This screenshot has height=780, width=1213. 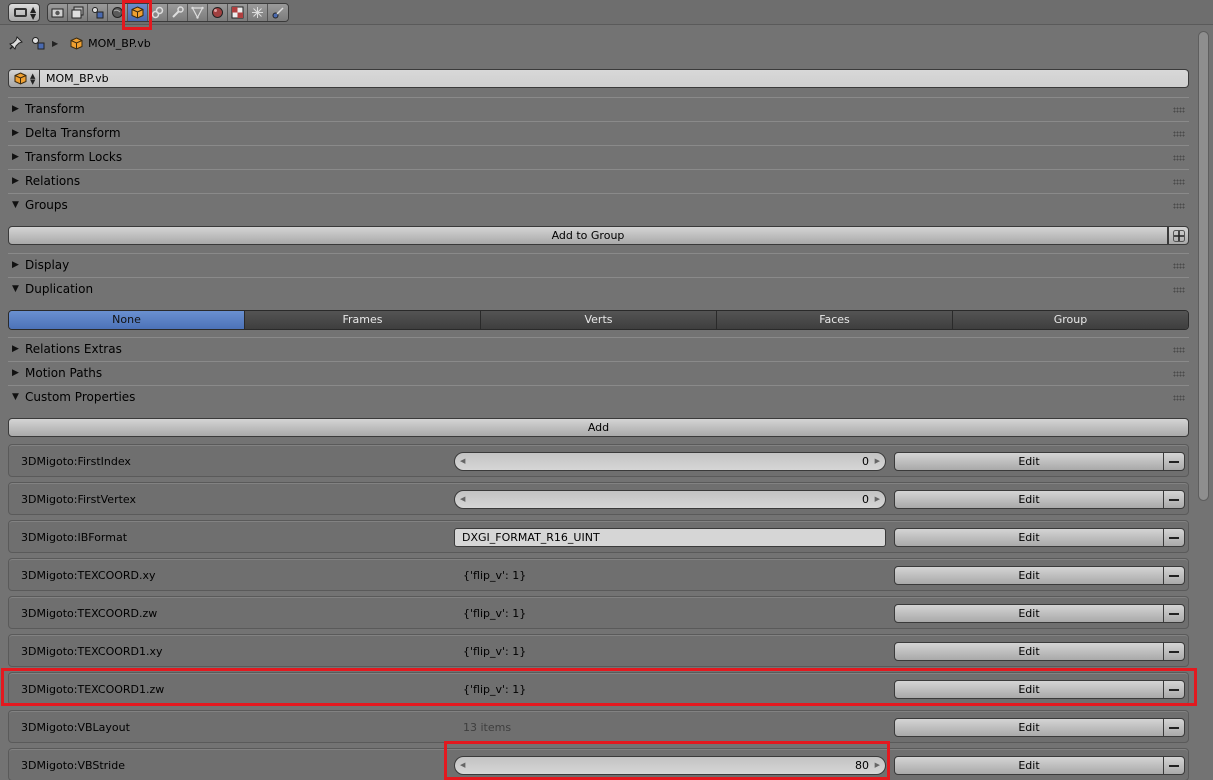 I want to click on object-browse-button: ▲ ▼, so click(x=24, y=78).